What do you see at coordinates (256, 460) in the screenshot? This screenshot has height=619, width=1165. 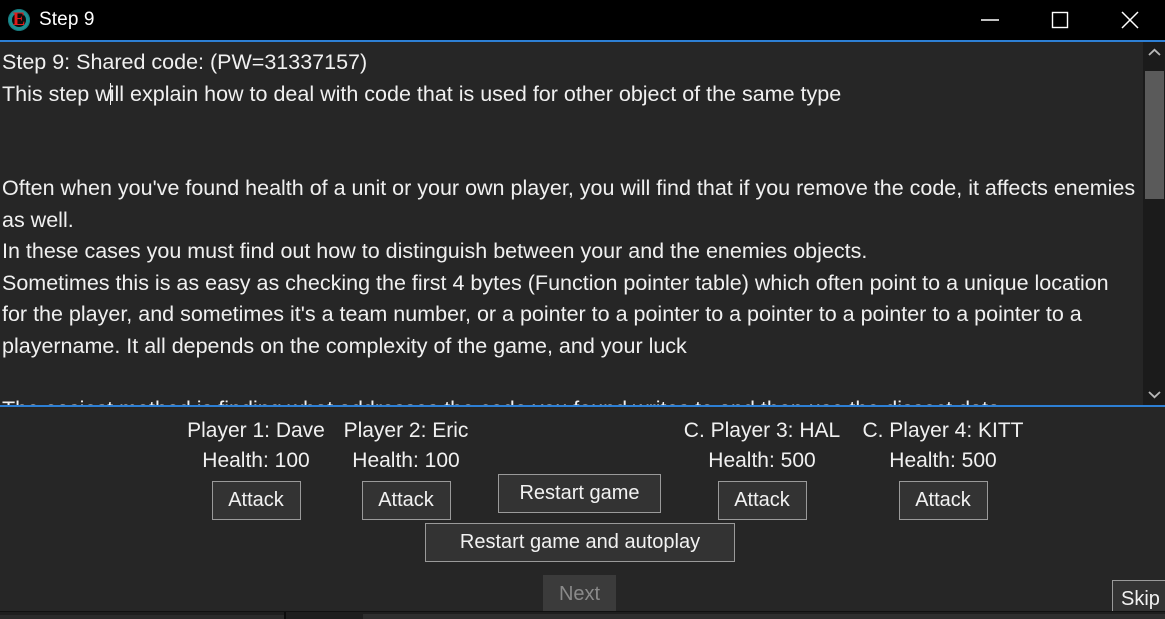 I see `player-health-1: Health: 100` at bounding box center [256, 460].